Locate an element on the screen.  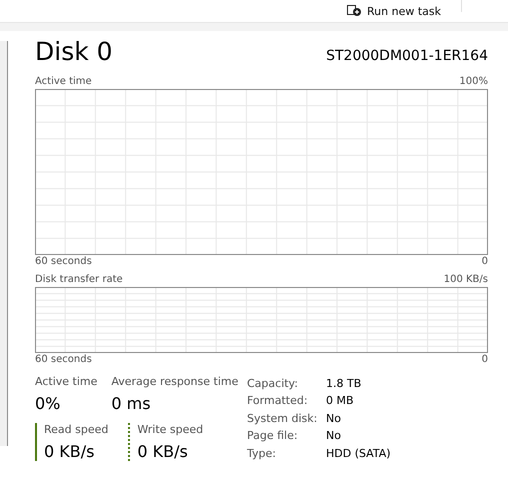
property-label: Formatted: is located at coordinates (278, 401).